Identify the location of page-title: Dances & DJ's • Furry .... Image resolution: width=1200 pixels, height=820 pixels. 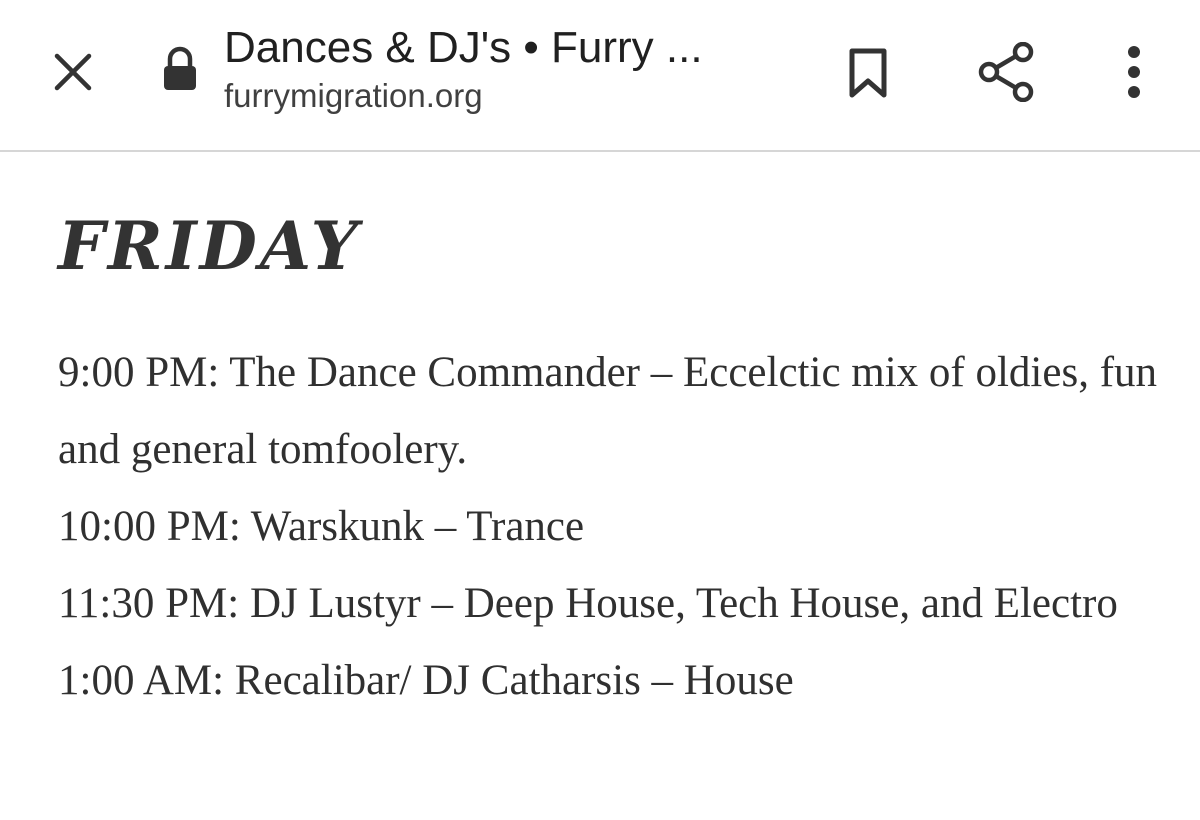
(463, 47).